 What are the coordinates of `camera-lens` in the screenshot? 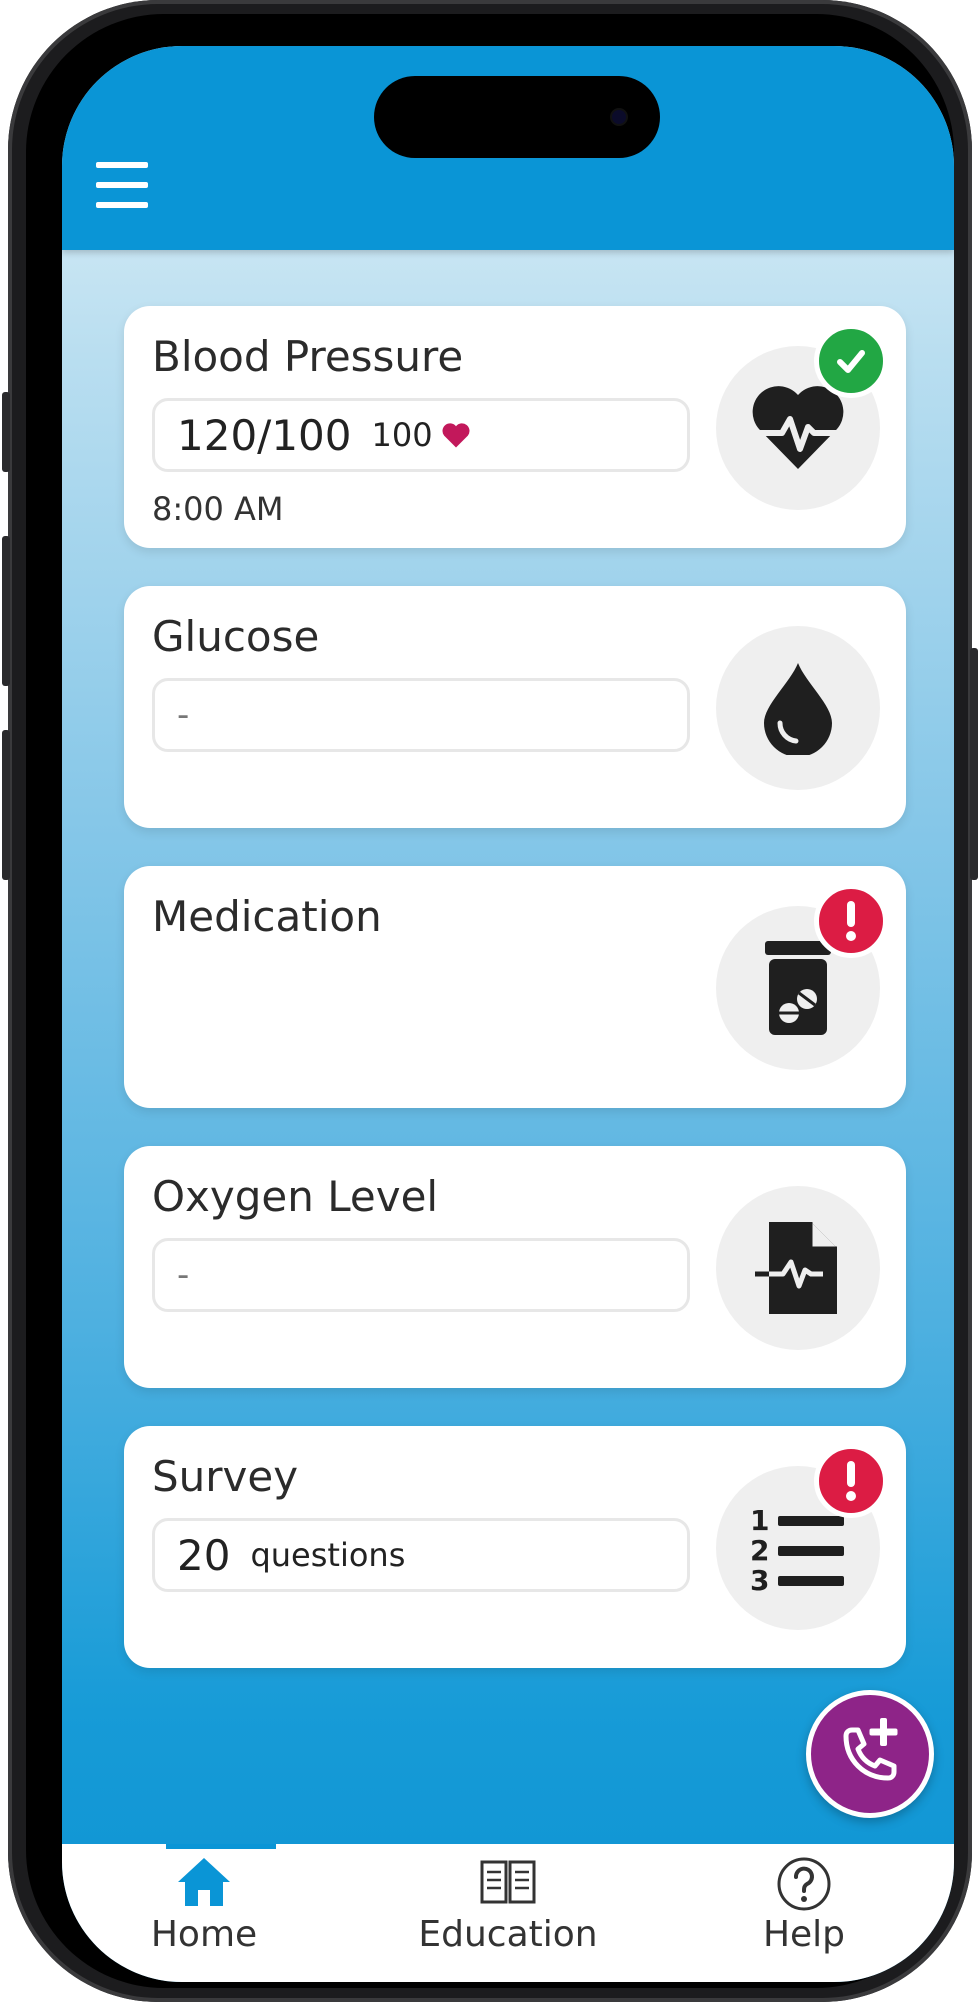 It's located at (619, 117).